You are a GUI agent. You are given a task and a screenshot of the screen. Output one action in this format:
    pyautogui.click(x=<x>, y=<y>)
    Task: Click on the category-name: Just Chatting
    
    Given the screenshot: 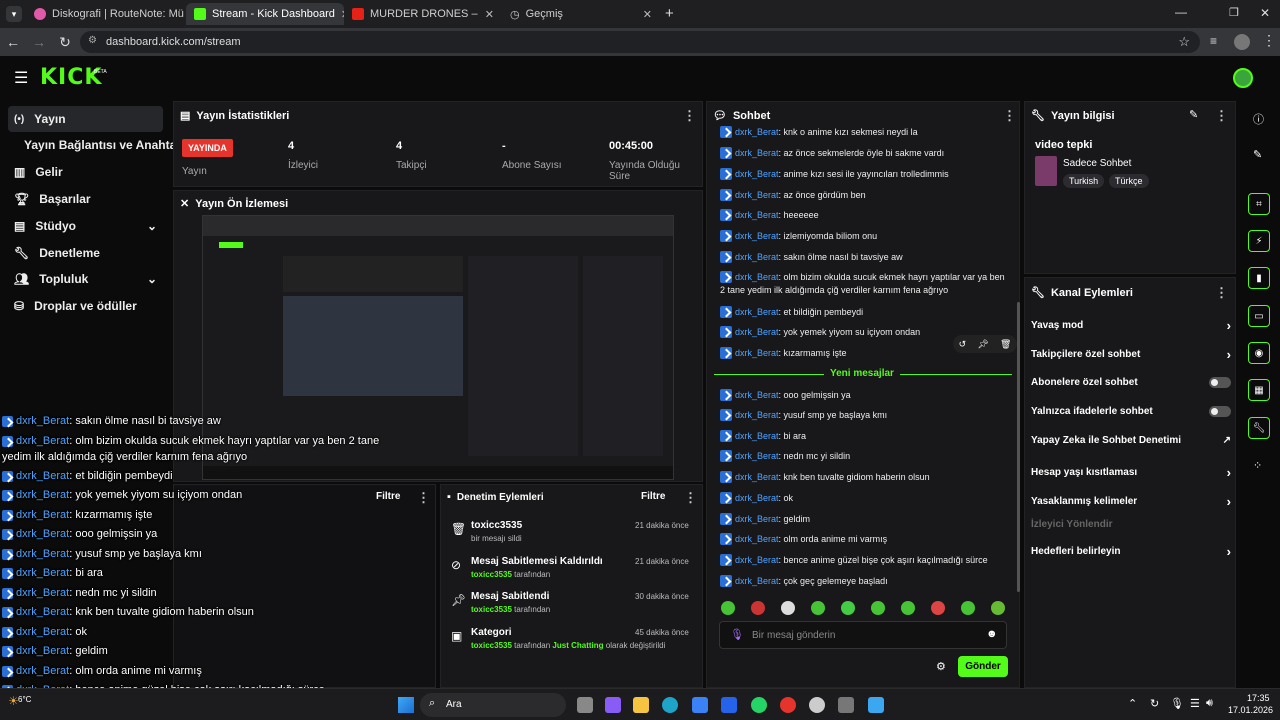 What is the action you would take?
    pyautogui.click(x=577, y=645)
    